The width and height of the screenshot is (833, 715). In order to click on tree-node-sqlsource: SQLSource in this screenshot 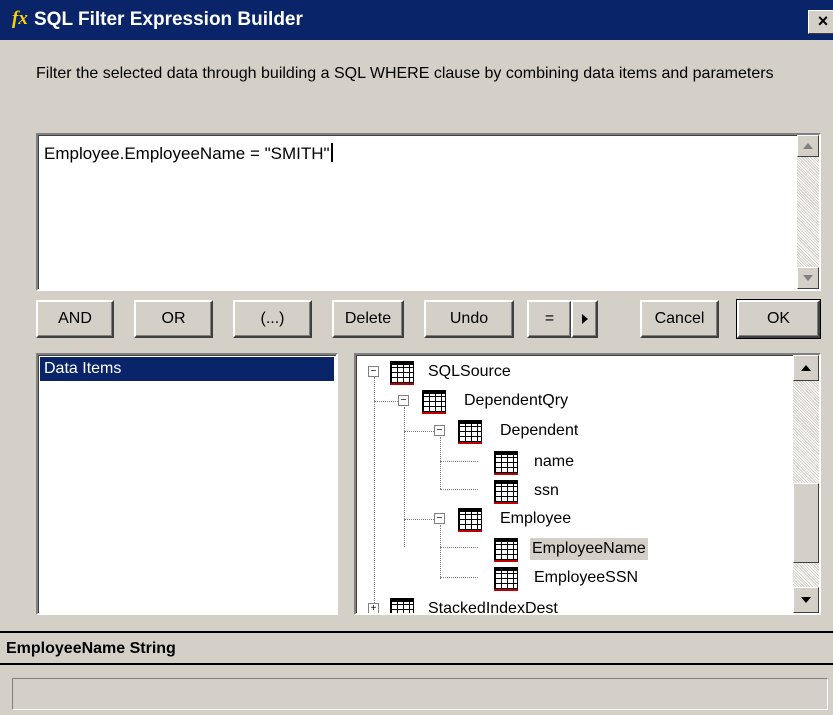, I will do `click(469, 372)`.